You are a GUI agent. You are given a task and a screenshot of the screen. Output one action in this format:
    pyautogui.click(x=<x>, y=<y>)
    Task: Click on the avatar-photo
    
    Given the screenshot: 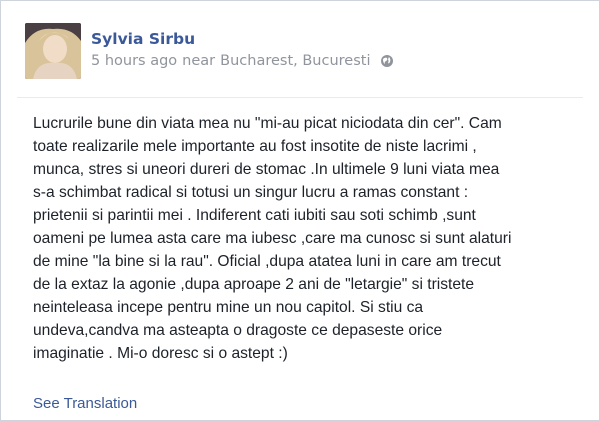 What is the action you would take?
    pyautogui.click(x=53, y=51)
    